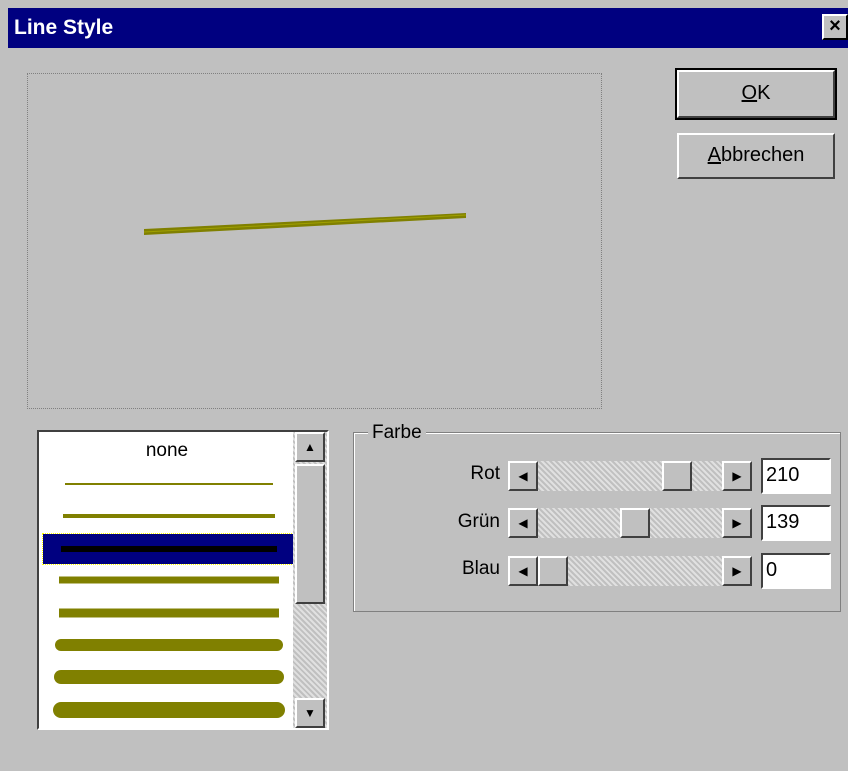 The image size is (848, 771). I want to click on red-label: Rot, so click(485, 473).